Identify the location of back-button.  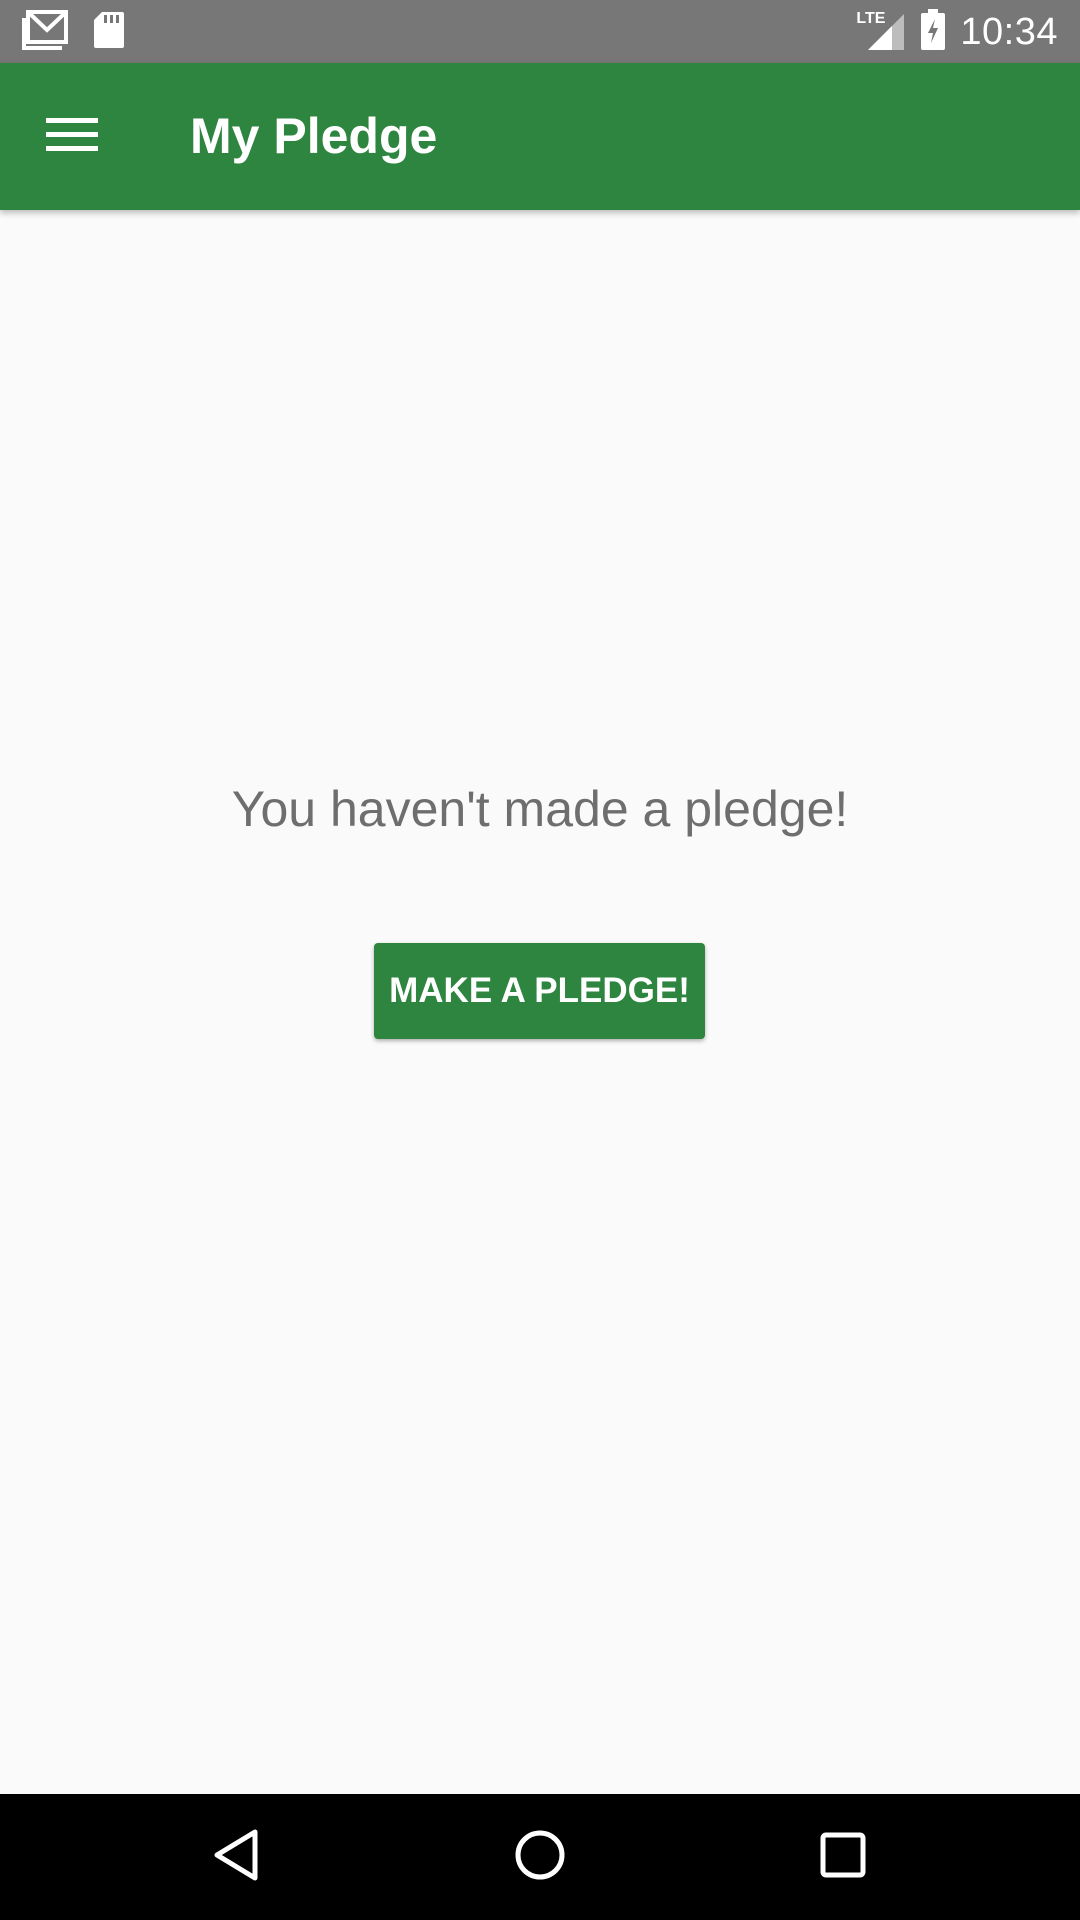
(236, 1857).